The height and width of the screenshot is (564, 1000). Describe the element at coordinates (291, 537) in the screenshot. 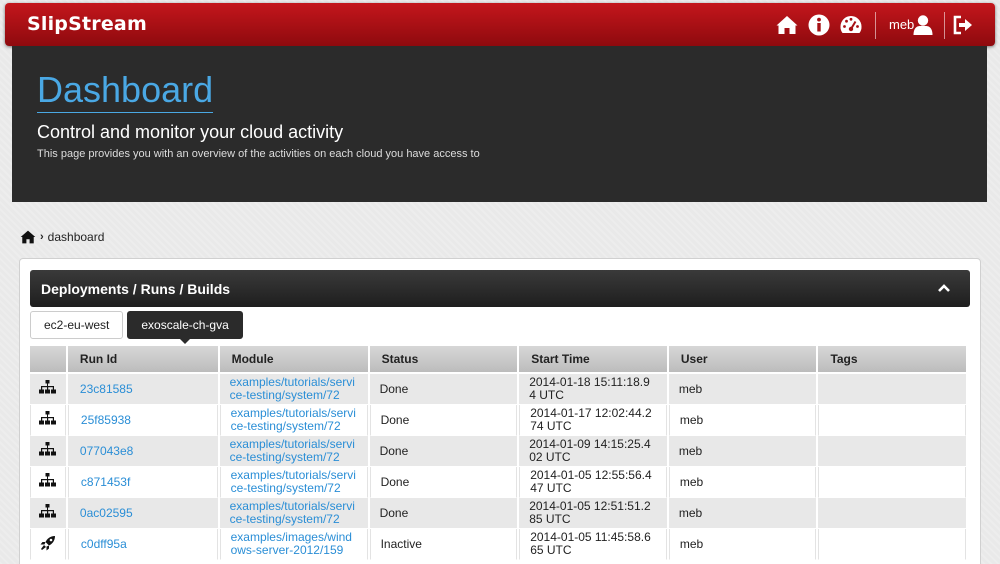

I see `module-line-1: examples/images/wind` at that location.